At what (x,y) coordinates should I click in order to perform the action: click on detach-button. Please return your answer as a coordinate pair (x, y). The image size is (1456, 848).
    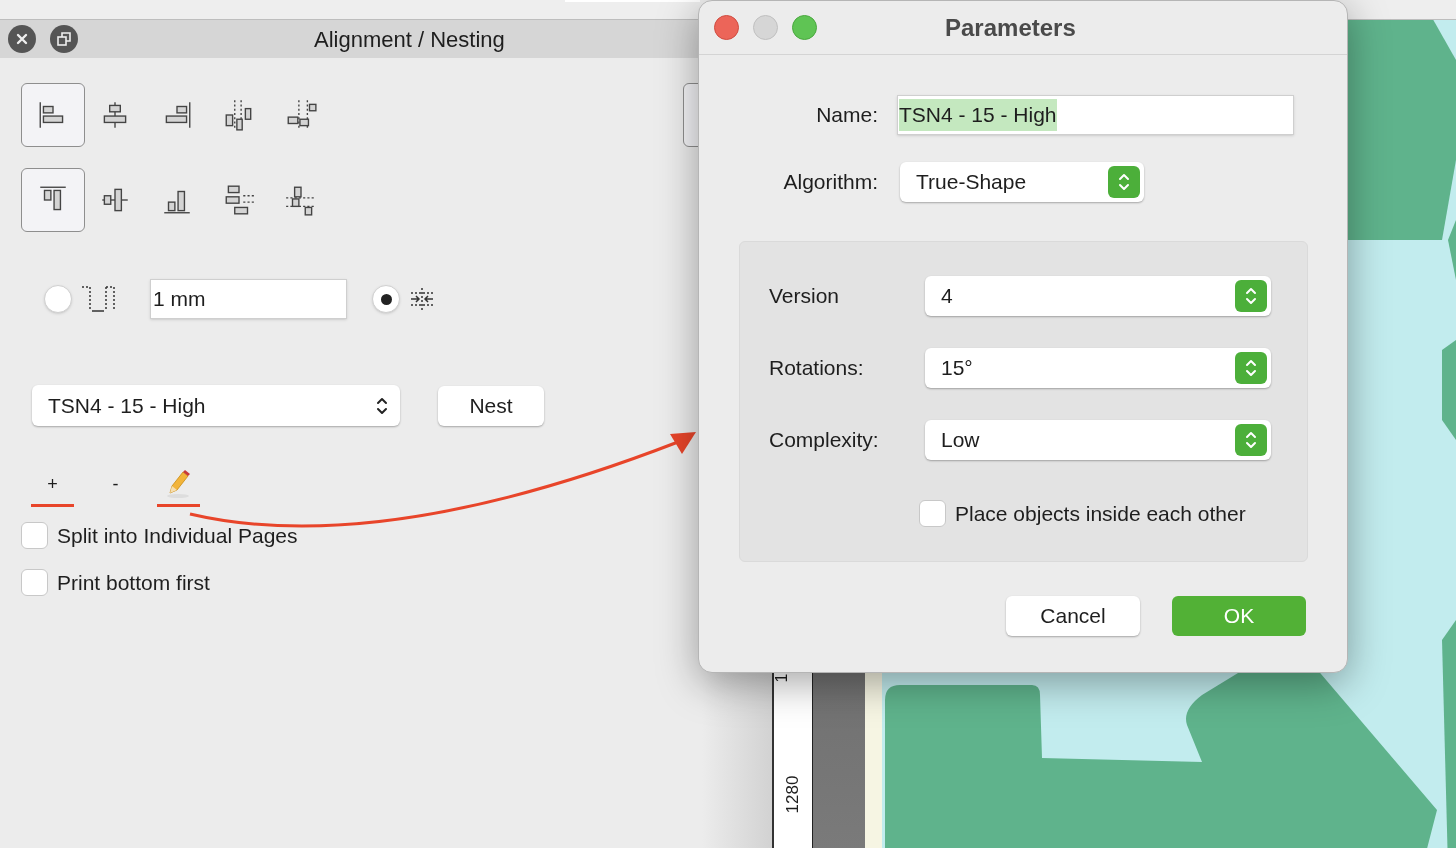
    Looking at the image, I should click on (64, 39).